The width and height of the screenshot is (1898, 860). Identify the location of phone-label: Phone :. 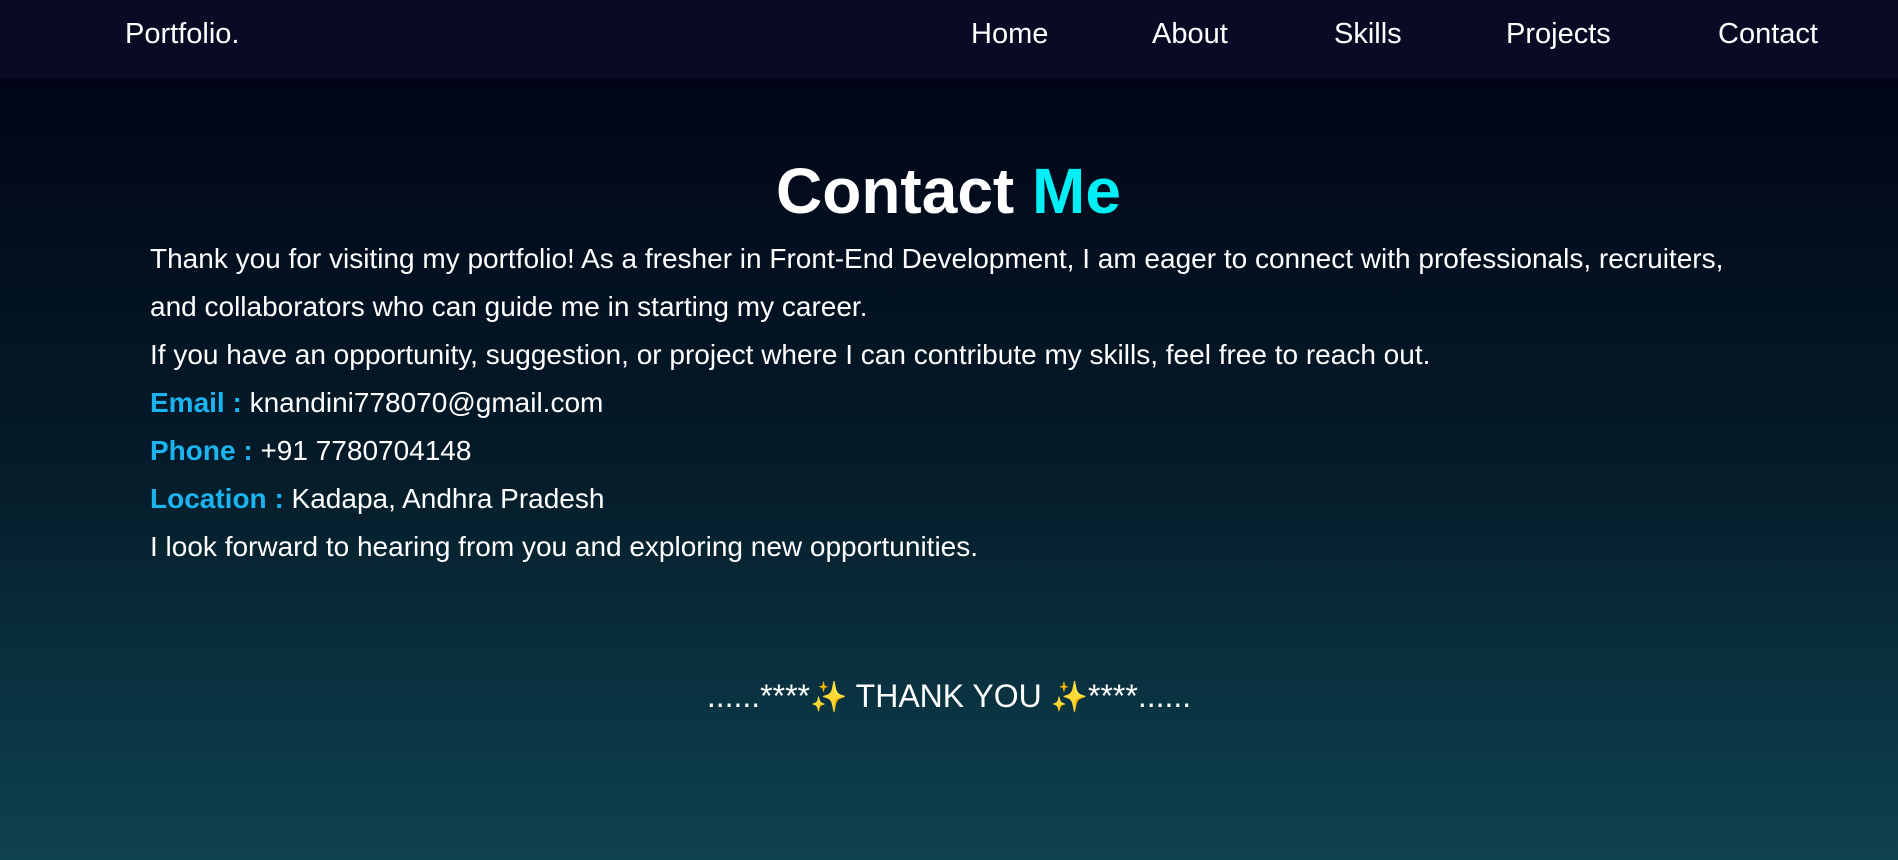
(201, 450).